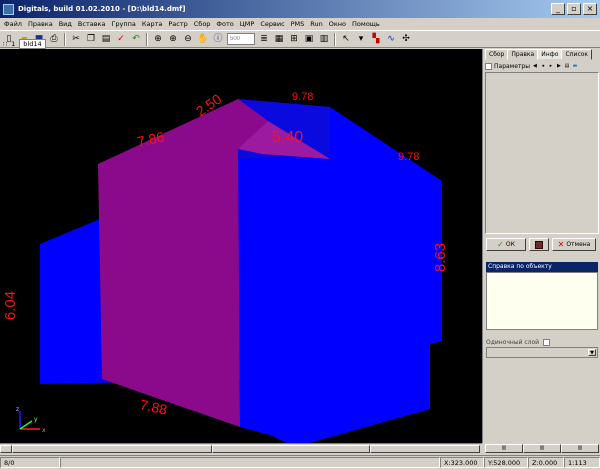 This screenshot has height=469, width=600. I want to click on axis-z-label: z, so click(17, 409).